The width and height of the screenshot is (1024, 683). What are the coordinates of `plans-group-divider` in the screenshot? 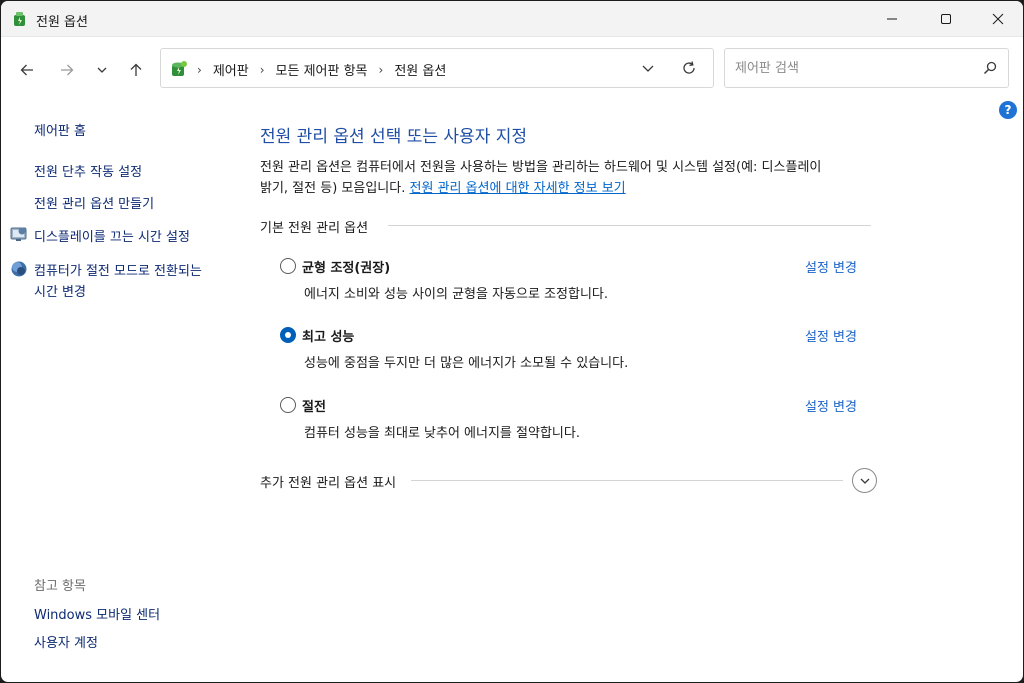 It's located at (629, 225).